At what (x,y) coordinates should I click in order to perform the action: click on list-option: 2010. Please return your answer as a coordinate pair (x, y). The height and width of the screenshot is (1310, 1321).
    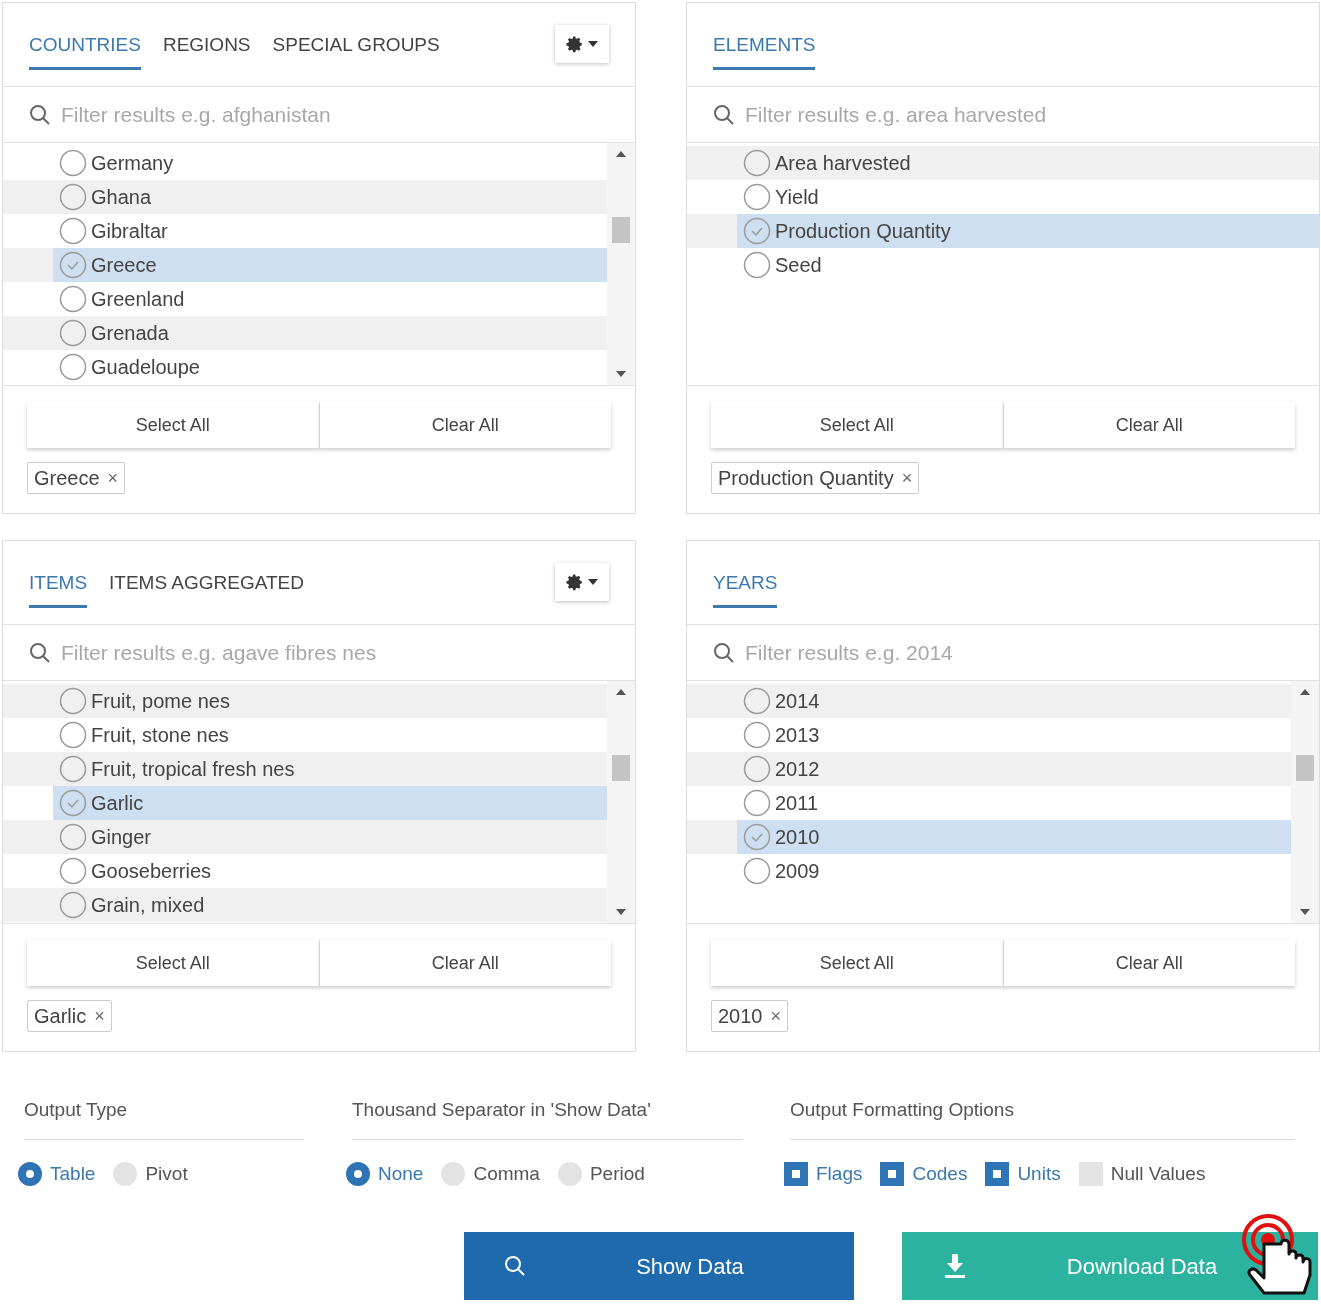
    Looking at the image, I should click on (1014, 837).